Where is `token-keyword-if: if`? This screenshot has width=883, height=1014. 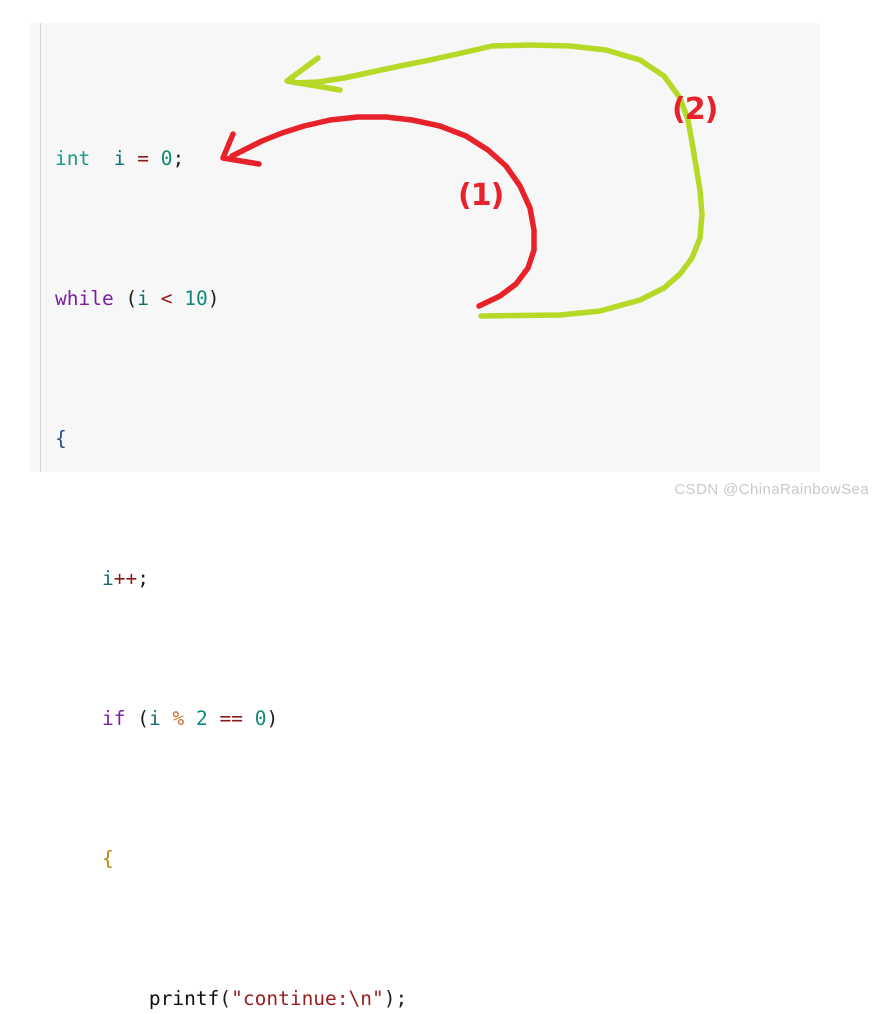
token-keyword-if: if is located at coordinates (113, 718).